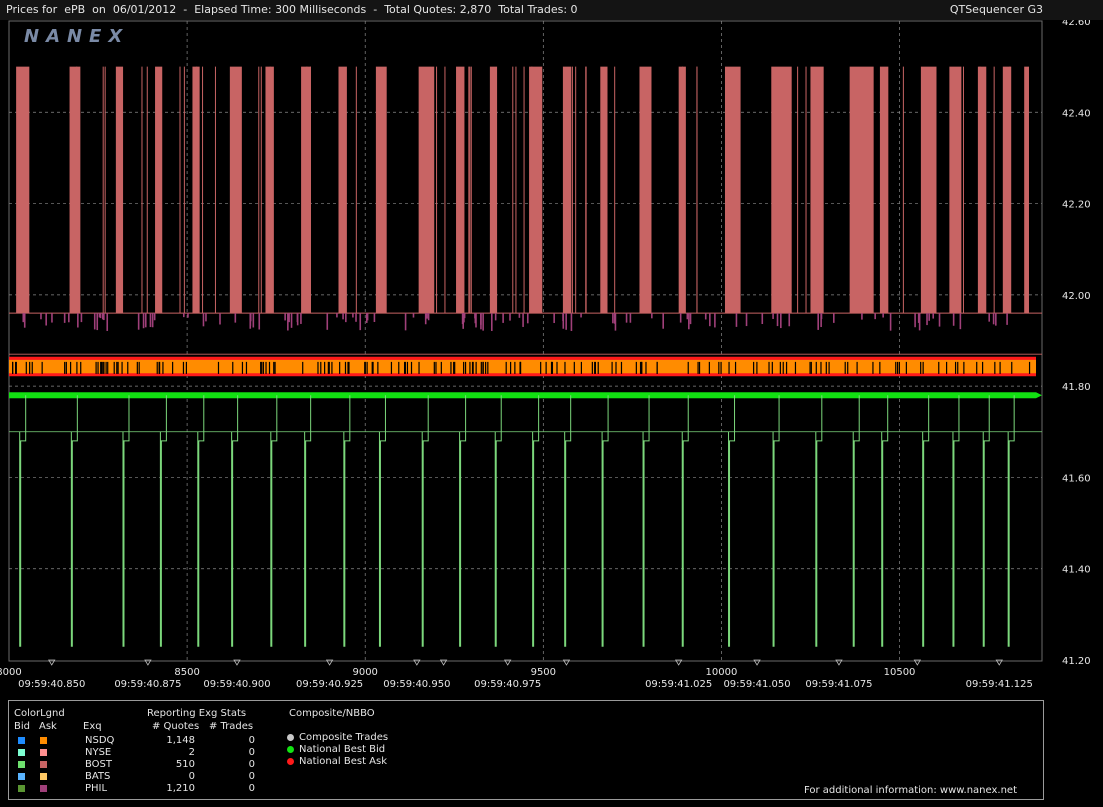 This screenshot has width=1103, height=807. Describe the element at coordinates (21, 764) in the screenshot. I see `bost-bid-swatch` at that location.